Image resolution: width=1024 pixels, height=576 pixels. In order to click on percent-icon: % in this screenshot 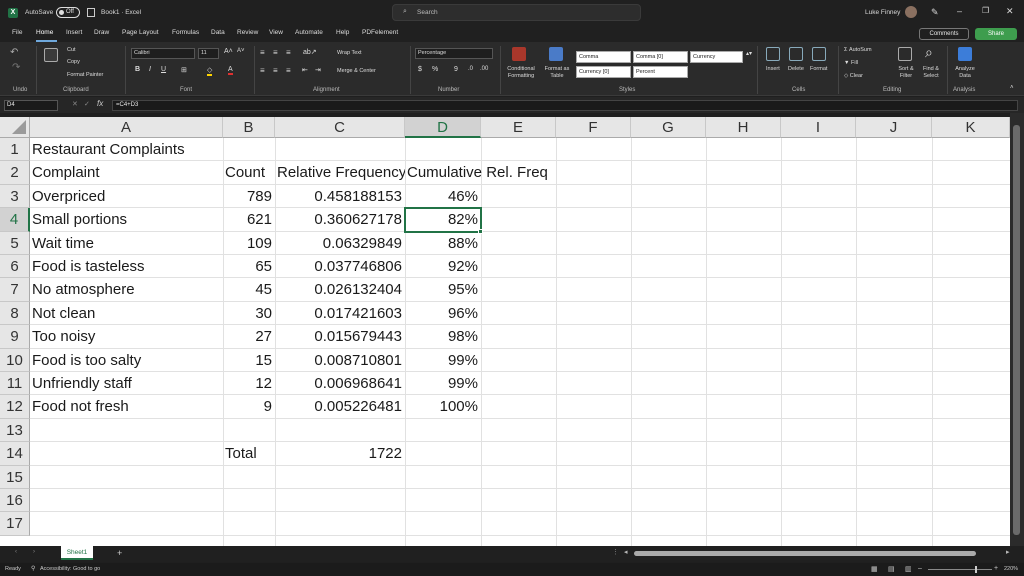, I will do `click(435, 69)`.